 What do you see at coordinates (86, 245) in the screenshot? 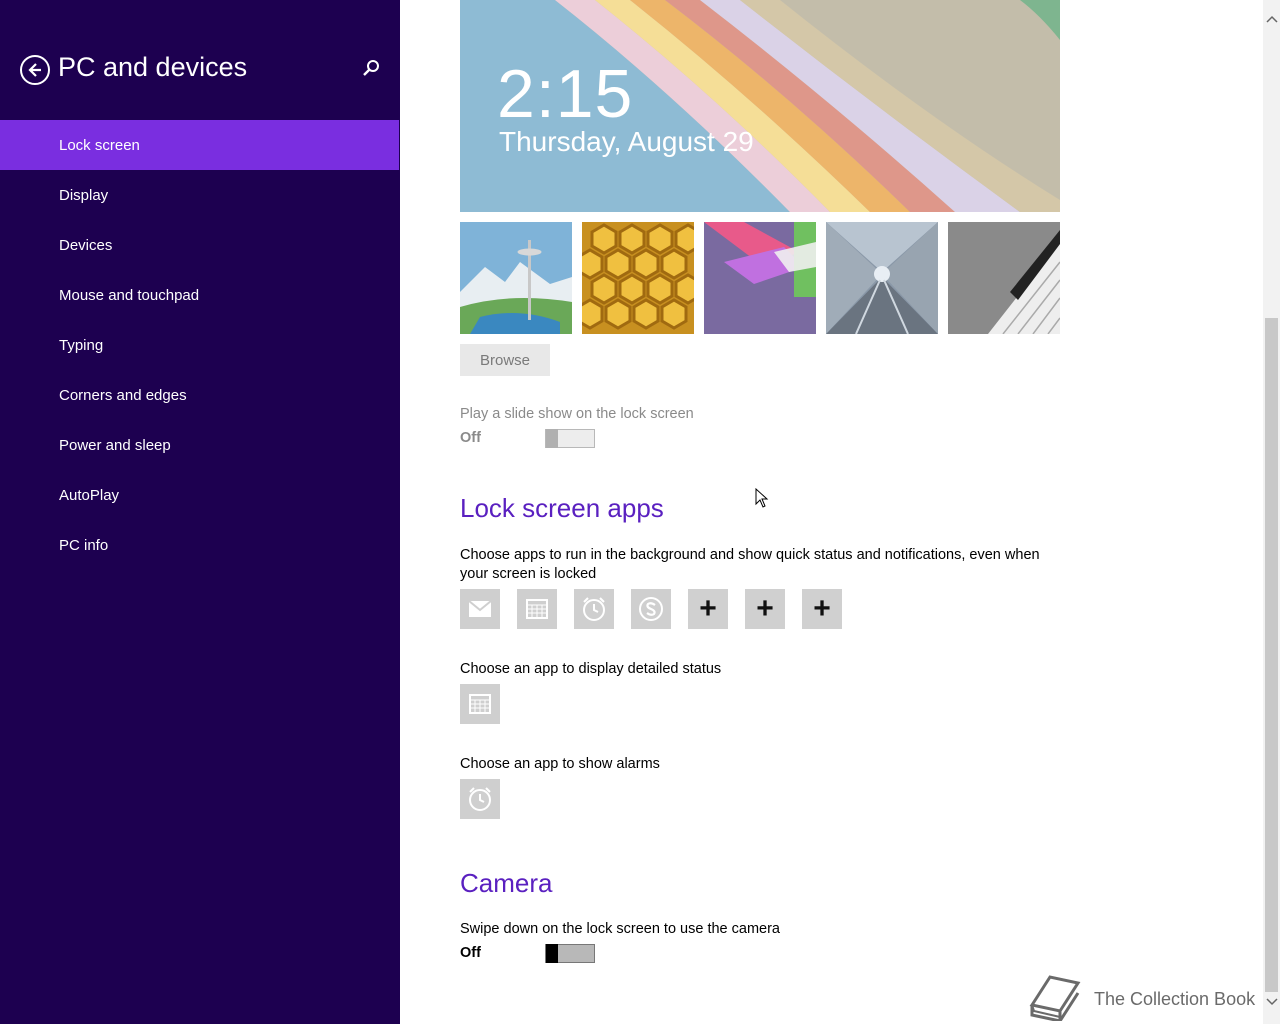
I see `sidebar-item-label: Devices` at bounding box center [86, 245].